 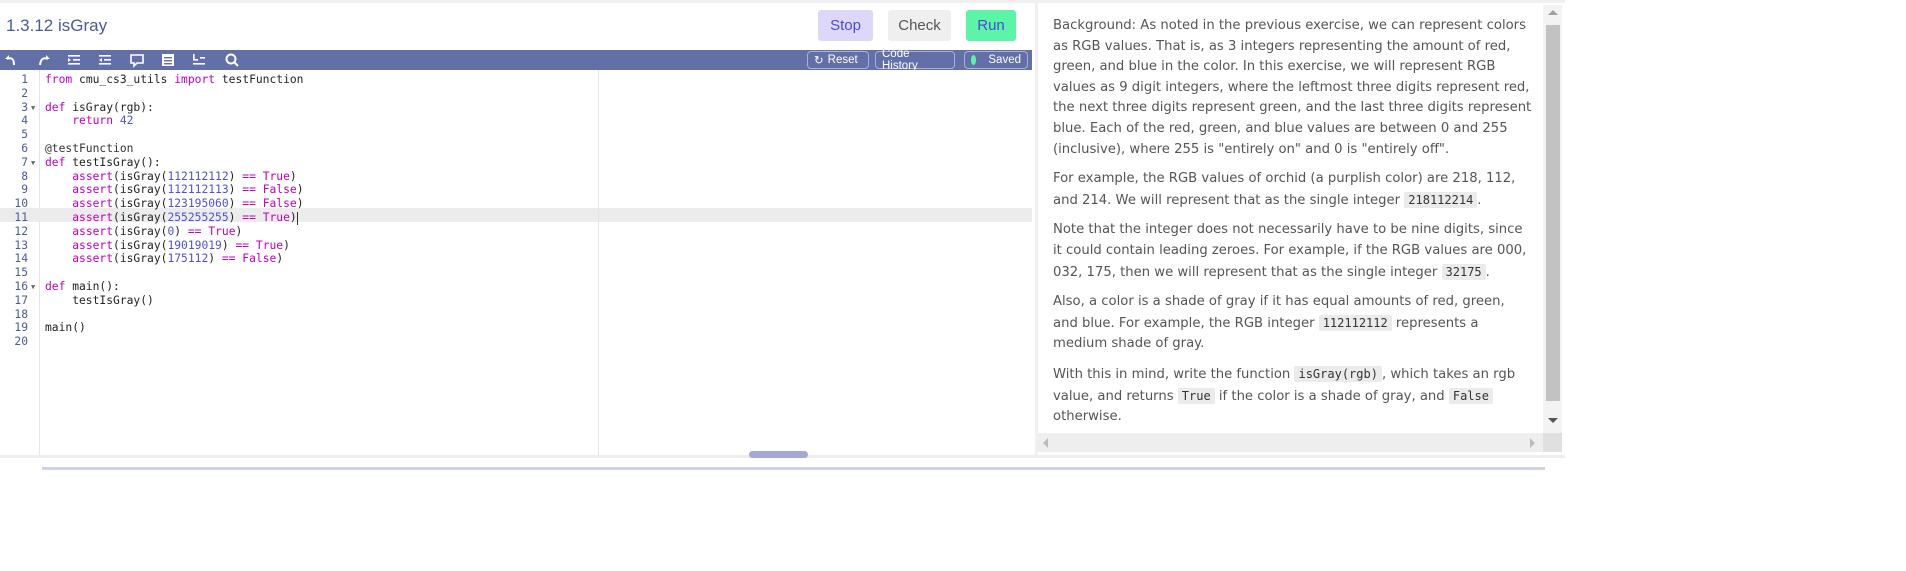 I want to click on code-line: 16 ▼ def main():, so click(x=516, y=287).